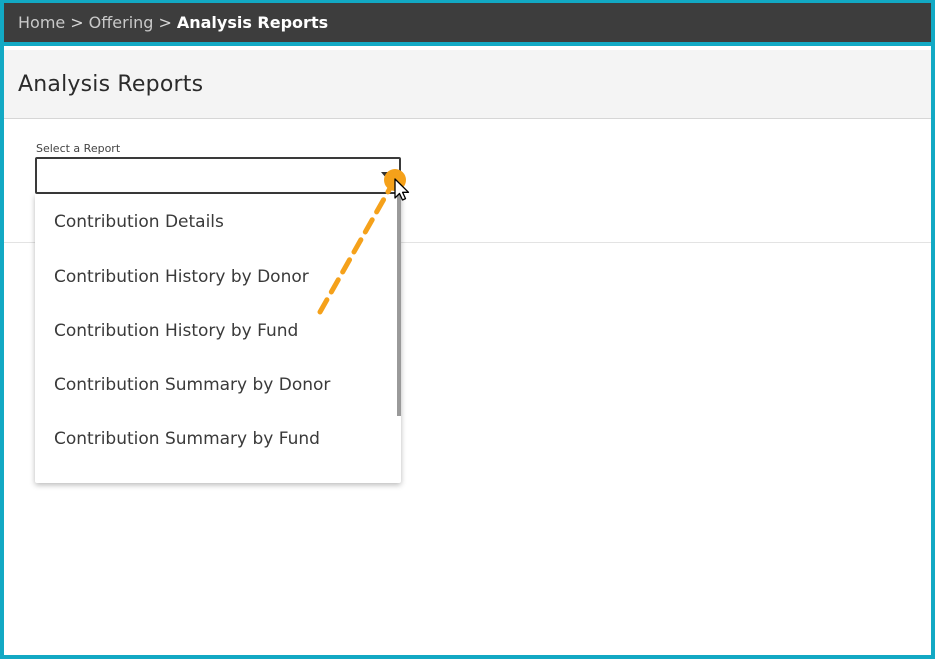 This screenshot has width=935, height=659. I want to click on breadcrumb: Home > Offering > Analysis Reports, so click(467, 24).